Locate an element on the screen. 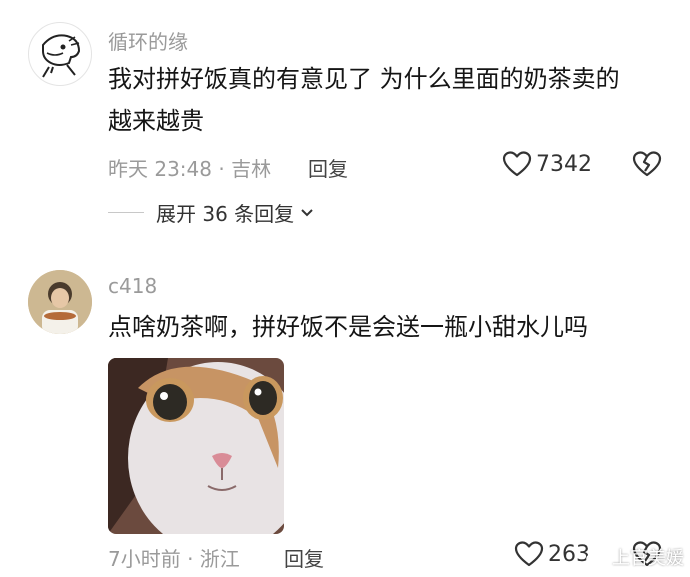 Image resolution: width=690 pixels, height=577 pixels. username-2: c418 is located at coordinates (132, 286).